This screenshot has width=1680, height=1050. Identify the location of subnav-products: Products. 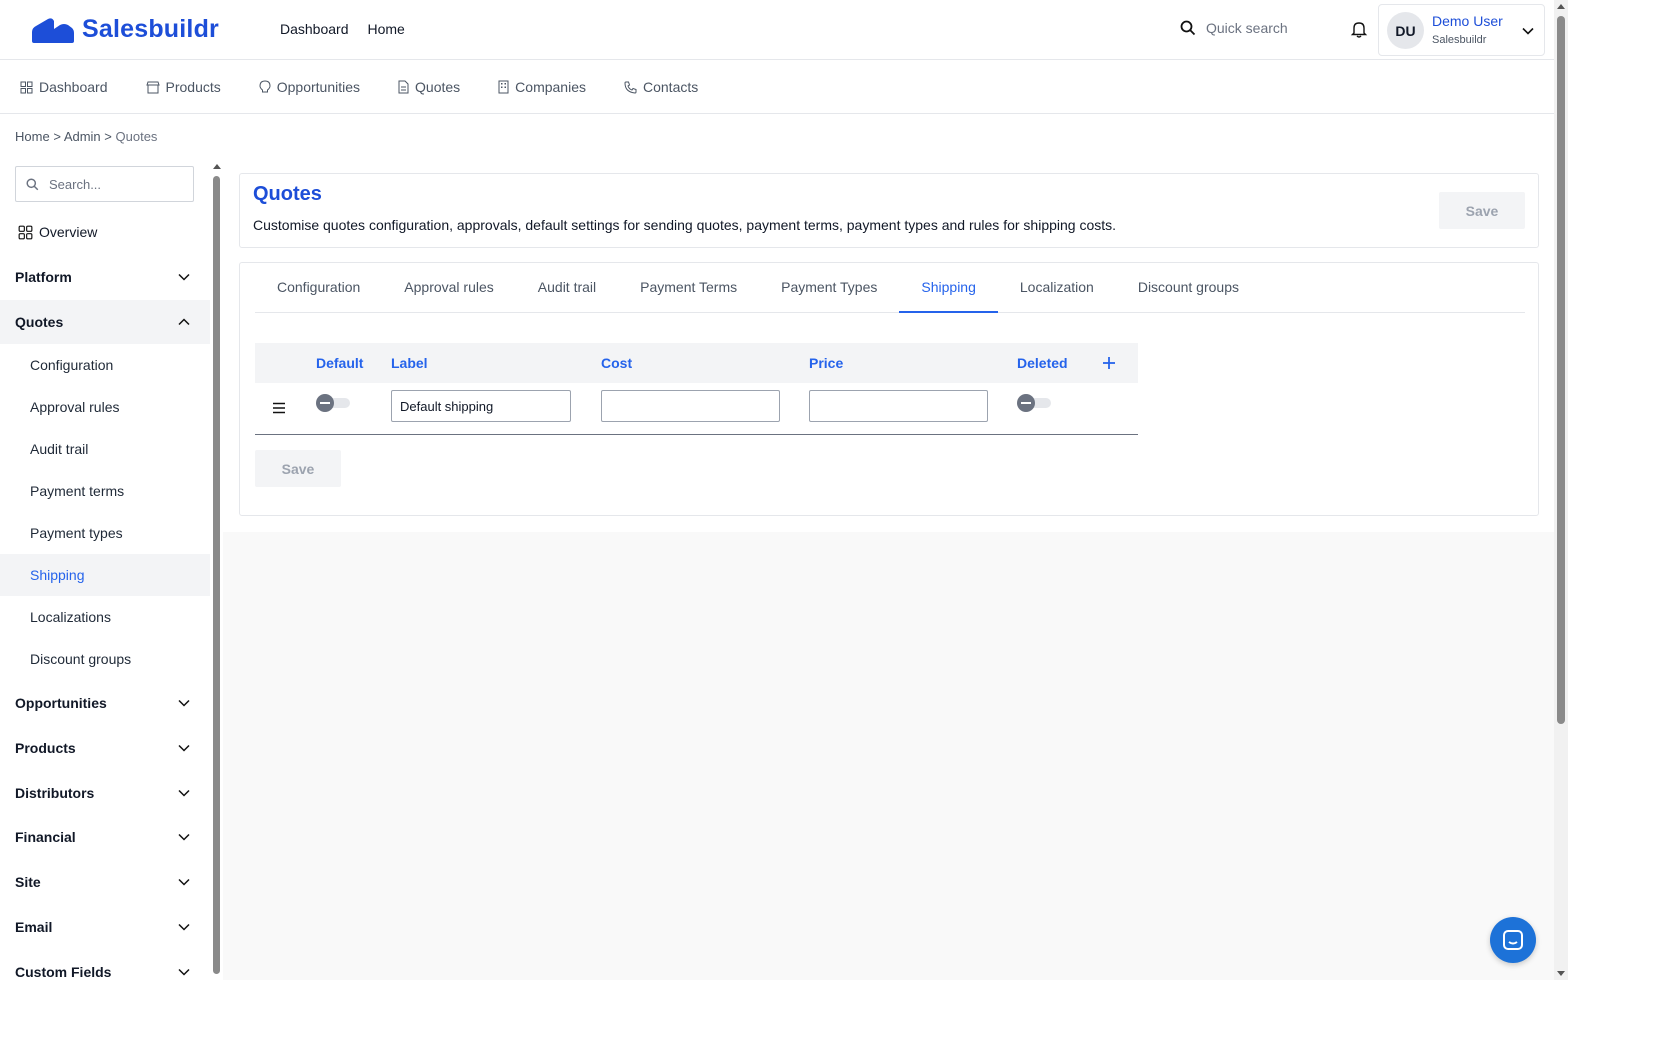
(183, 87).